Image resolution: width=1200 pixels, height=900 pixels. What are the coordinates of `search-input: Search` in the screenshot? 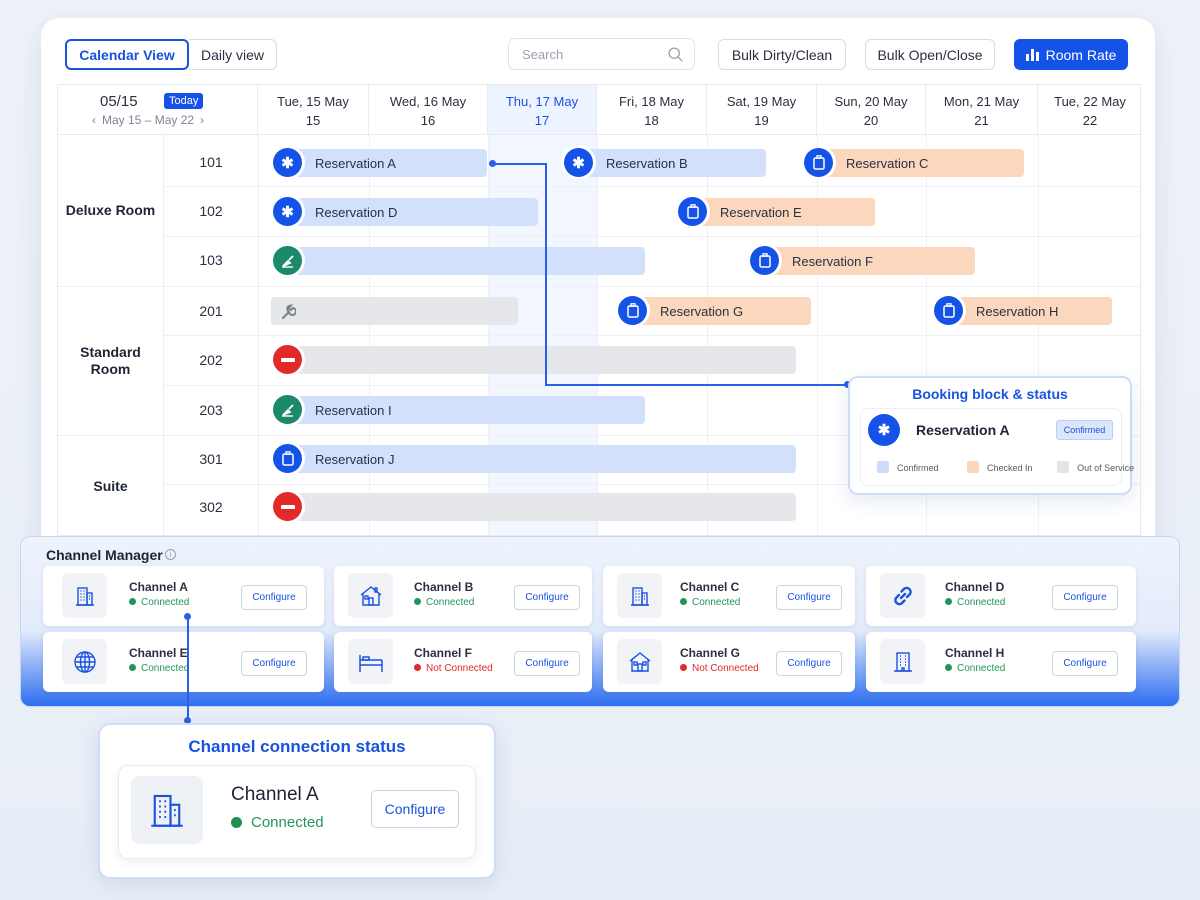 It's located at (601, 54).